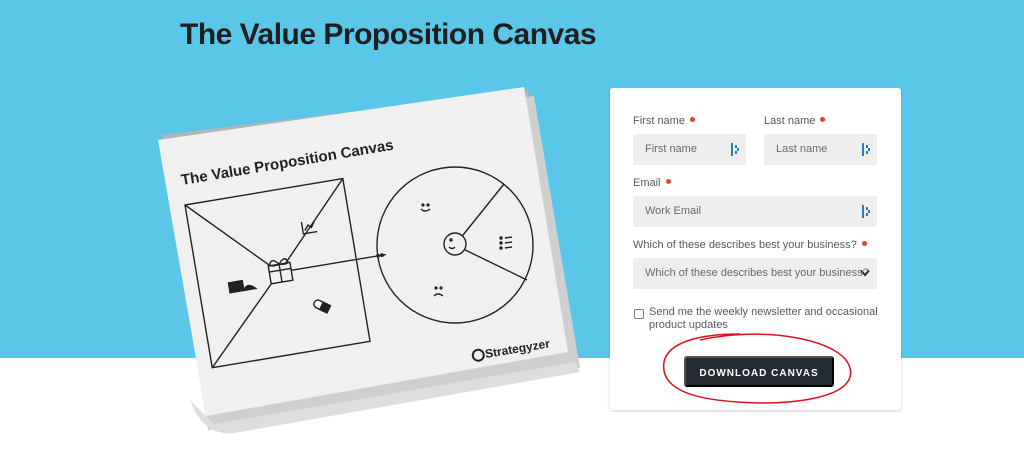 Image resolution: width=1024 pixels, height=454 pixels. I want to click on email-input: Work Email, so click(755, 211).